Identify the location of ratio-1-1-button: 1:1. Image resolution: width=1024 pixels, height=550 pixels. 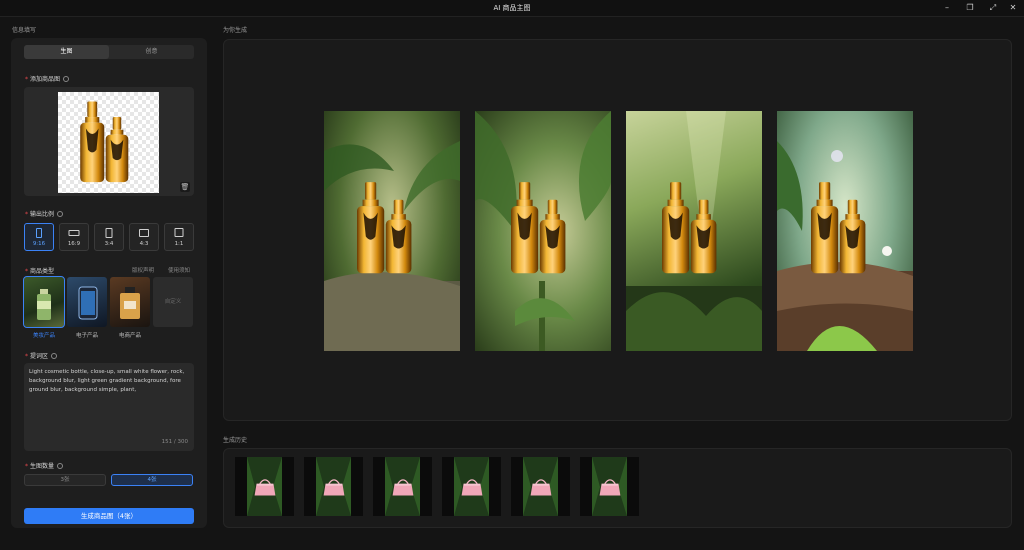
(179, 237).